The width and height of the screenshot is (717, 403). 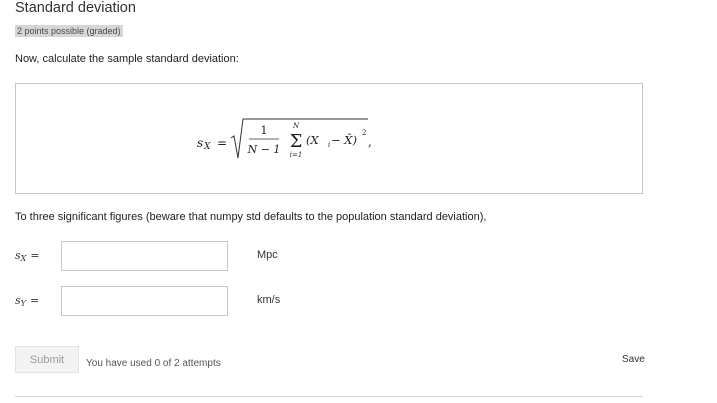 What do you see at coordinates (296, 155) in the screenshot?
I see `sum-lower-limit: i=1` at bounding box center [296, 155].